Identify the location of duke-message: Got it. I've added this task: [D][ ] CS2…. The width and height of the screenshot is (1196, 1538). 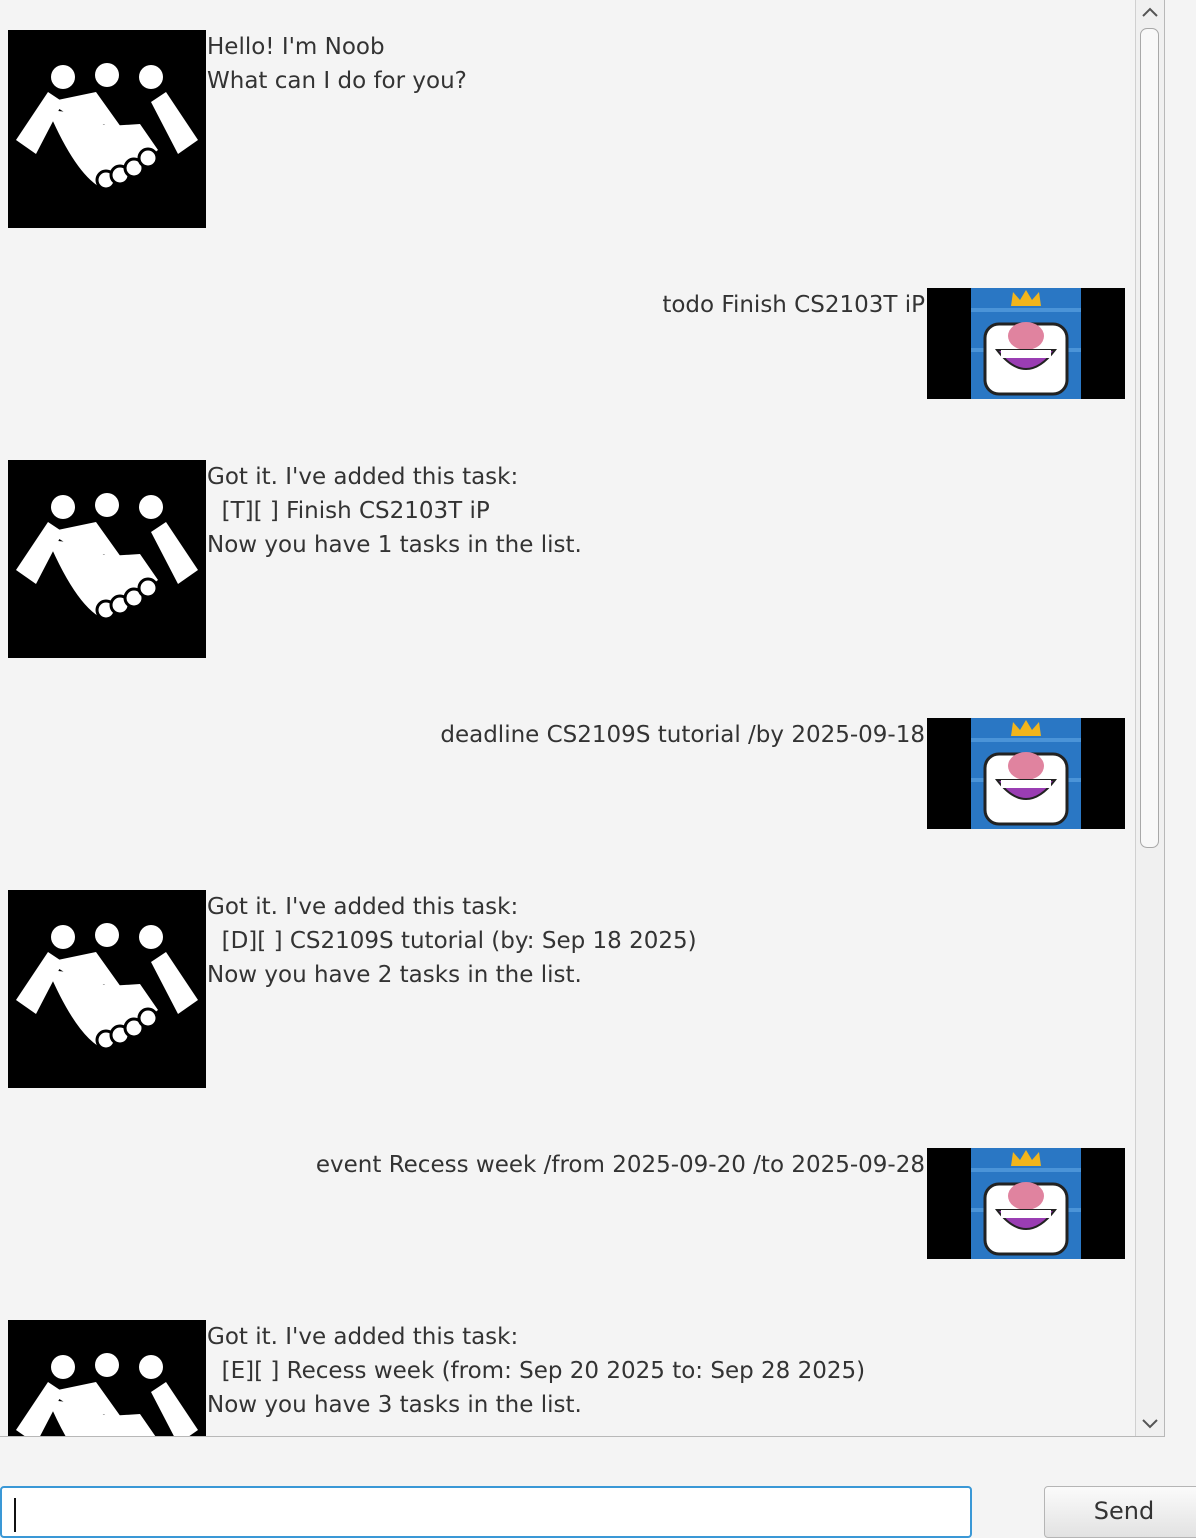
(452, 941).